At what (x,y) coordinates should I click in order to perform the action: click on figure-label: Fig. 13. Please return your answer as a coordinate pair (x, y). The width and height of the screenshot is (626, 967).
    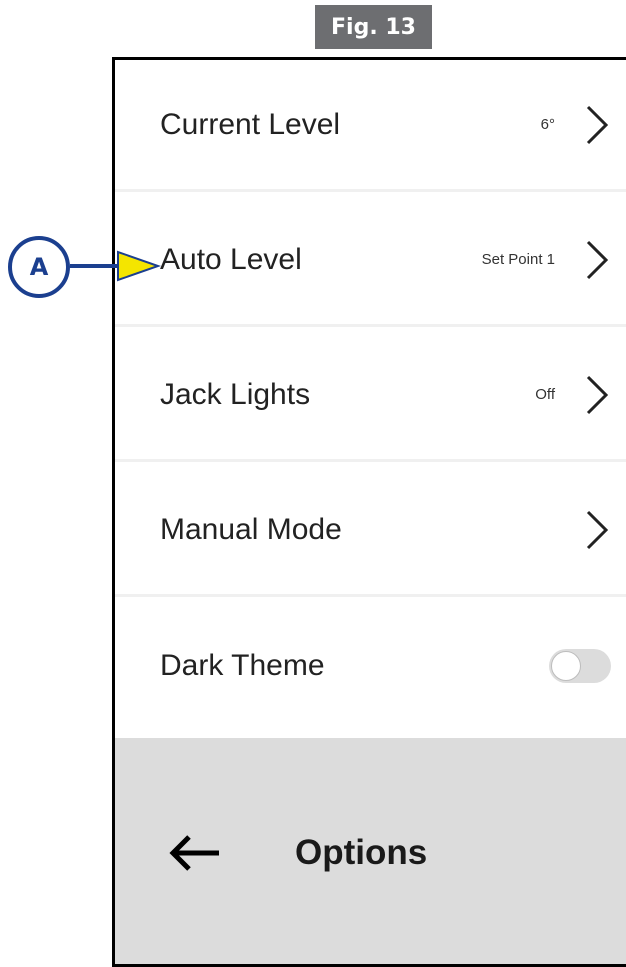
    Looking at the image, I should click on (373, 27).